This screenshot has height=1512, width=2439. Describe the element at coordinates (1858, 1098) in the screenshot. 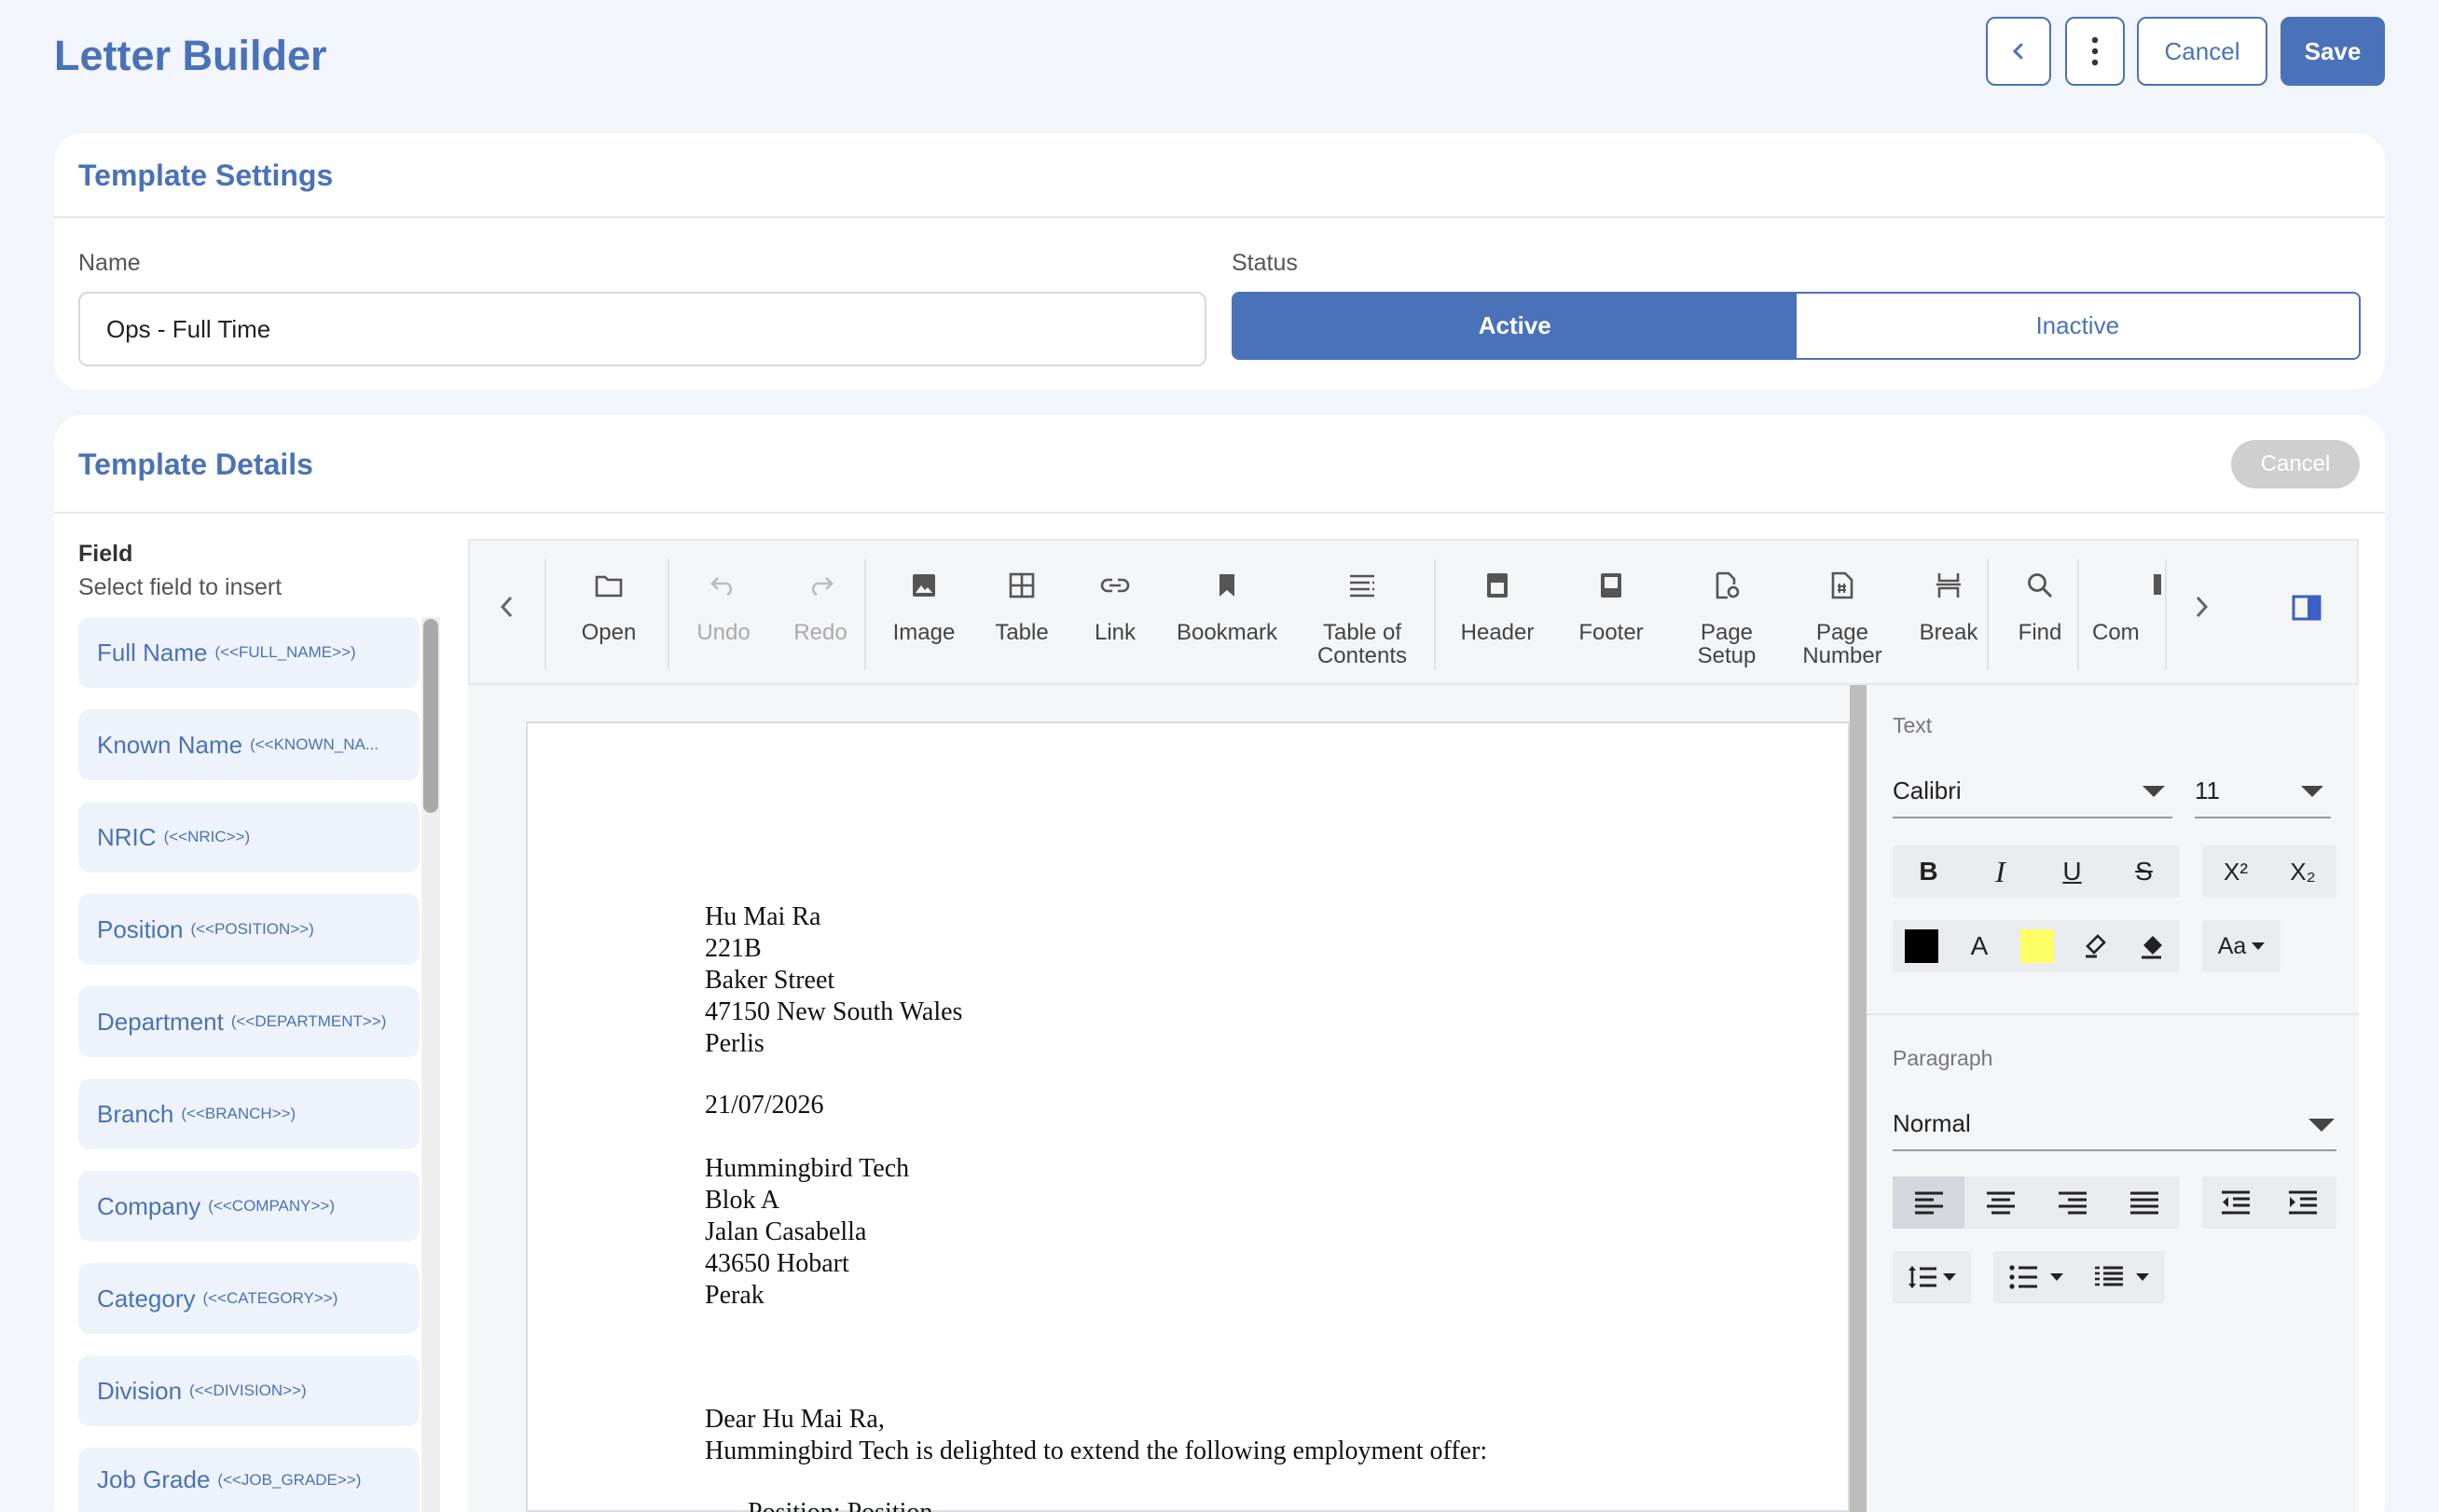

I see `editor-scrollbar` at that location.